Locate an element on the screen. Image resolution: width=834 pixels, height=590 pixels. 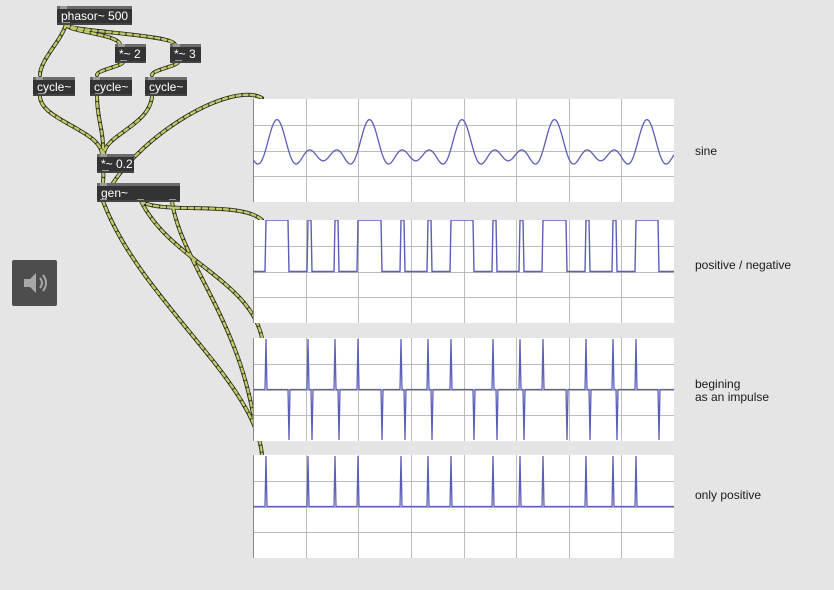
gain-object: *~ 0.2 is located at coordinates (115, 163).